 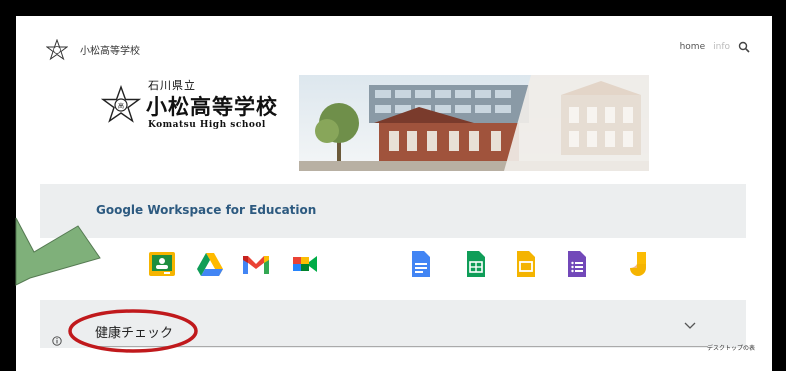 What do you see at coordinates (8, 185) in the screenshot?
I see `screen-frame-left` at bounding box center [8, 185].